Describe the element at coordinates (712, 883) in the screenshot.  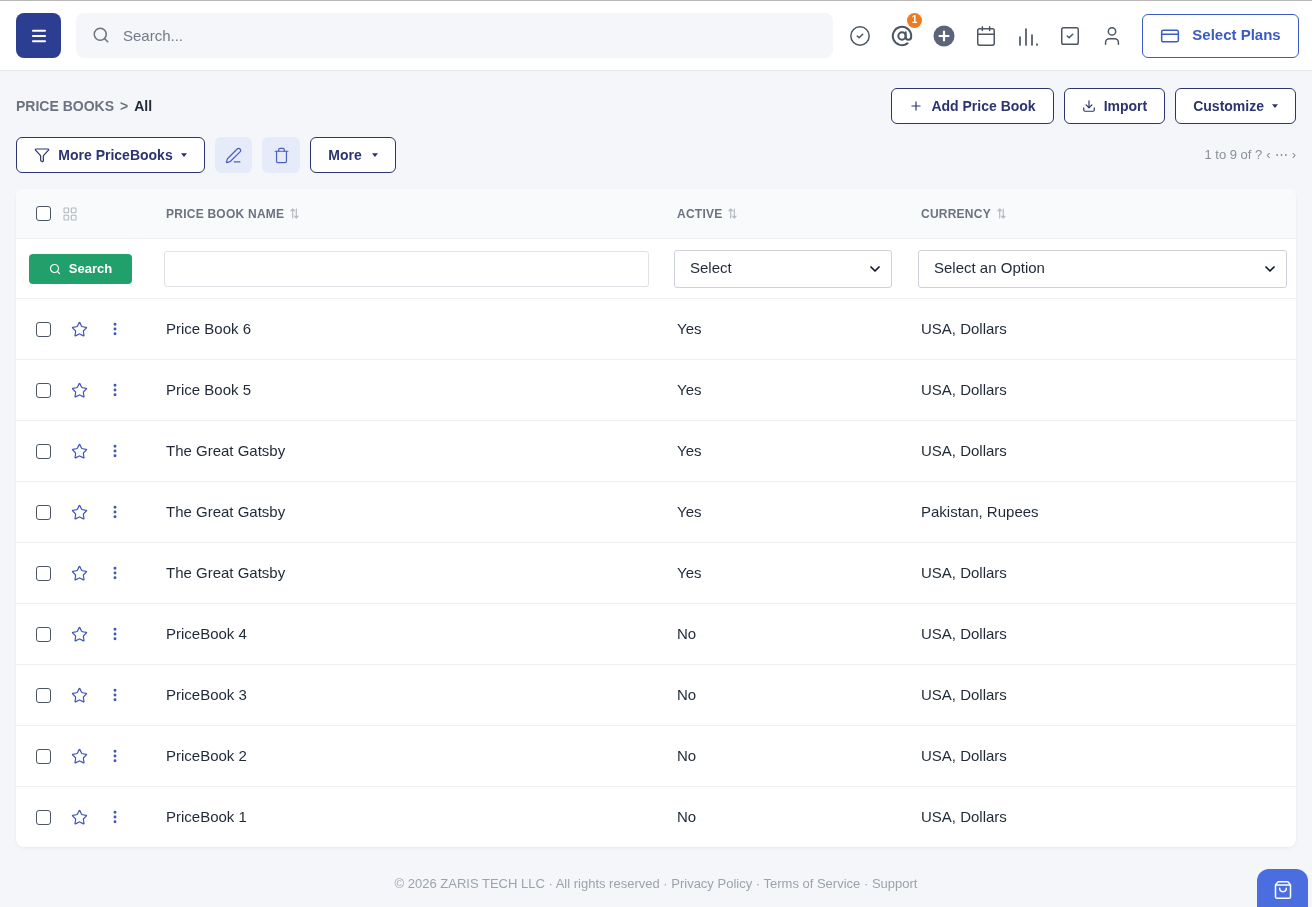
I see `footer-link: Privacy Policy` at that location.